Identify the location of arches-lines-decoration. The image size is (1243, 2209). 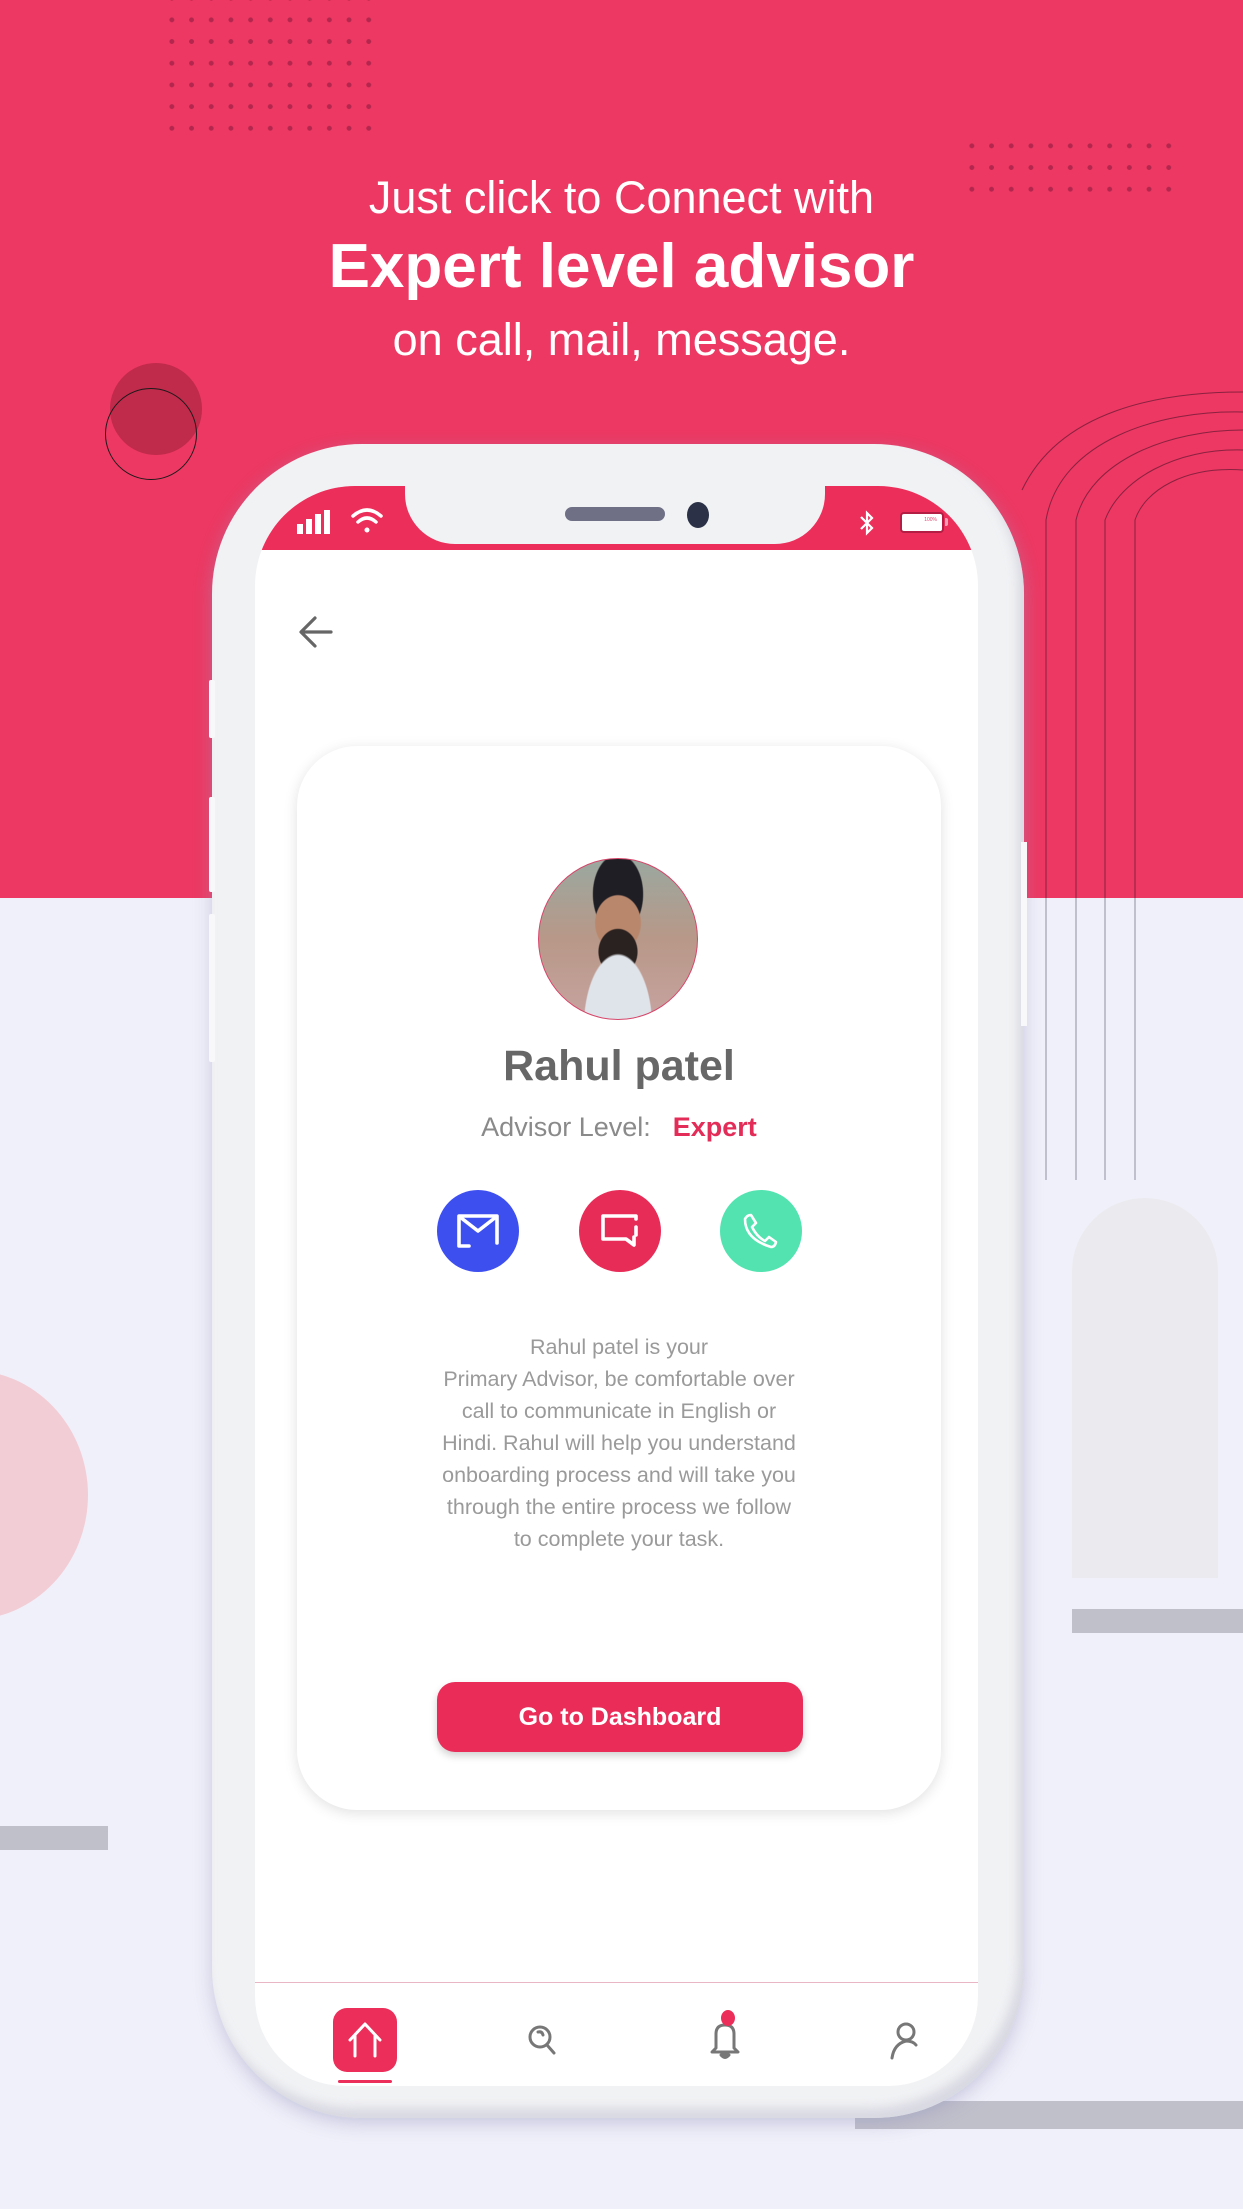
(1090, 1039).